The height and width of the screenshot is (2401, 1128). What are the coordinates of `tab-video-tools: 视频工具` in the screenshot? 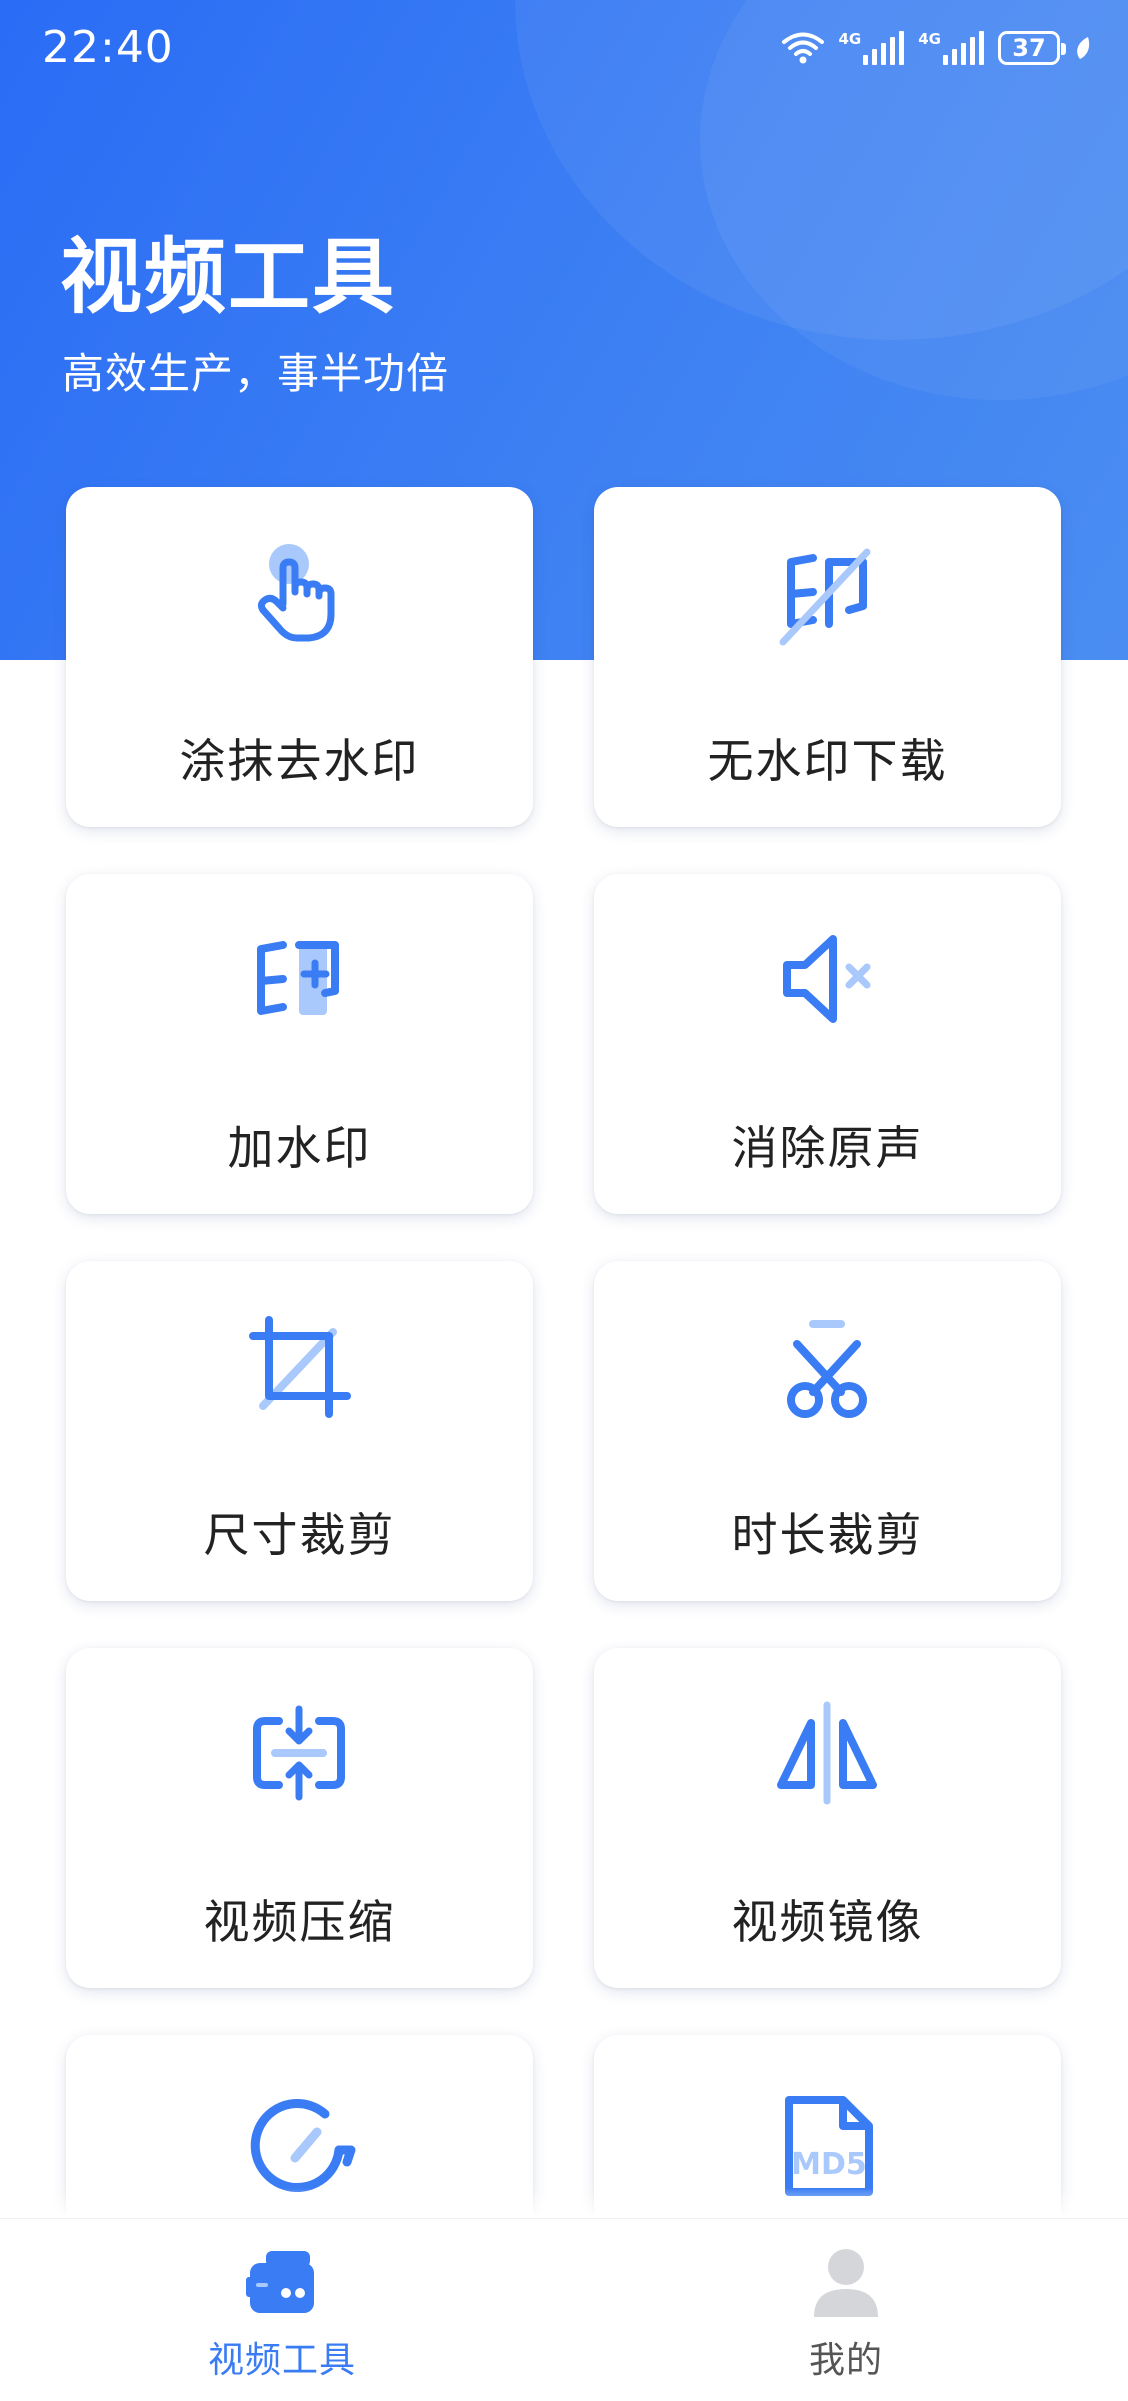 It's located at (282, 2310).